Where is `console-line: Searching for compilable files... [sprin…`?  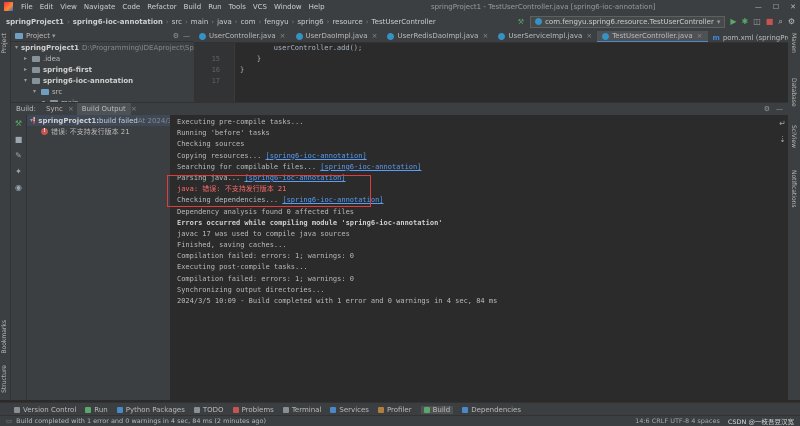 console-line: Searching for compilable files... [sprin… is located at coordinates (474, 167).